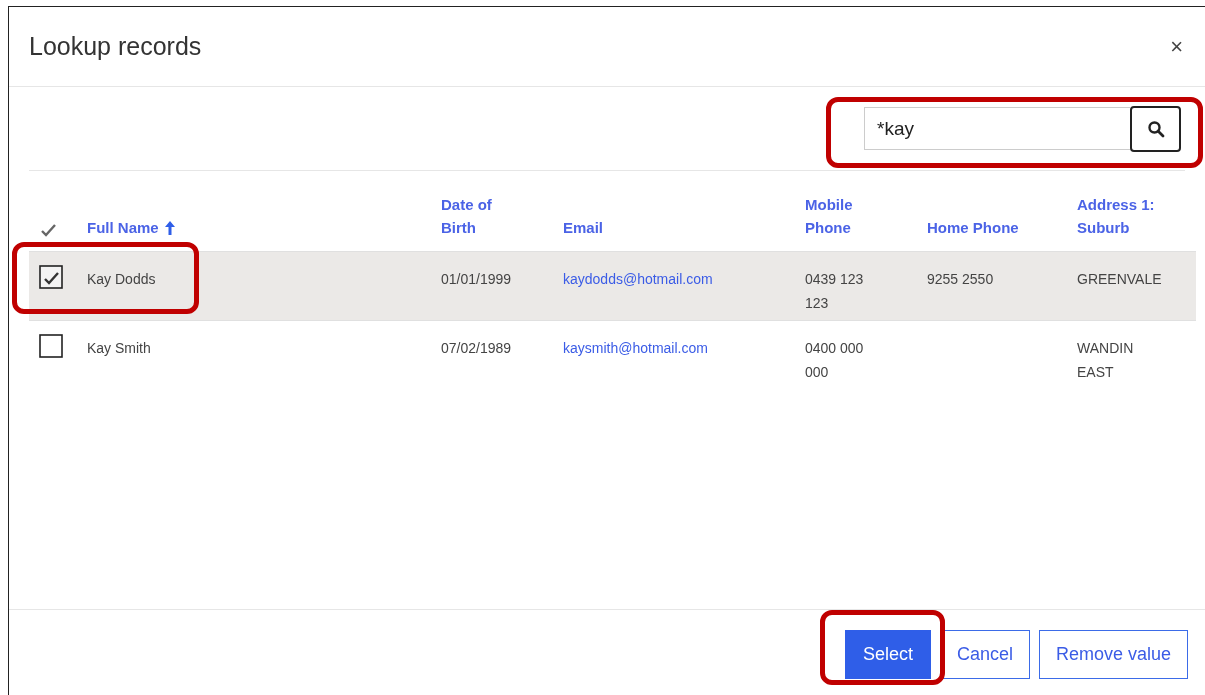 Image resolution: width=1205 pixels, height=695 pixels. I want to click on table-cell: 0439 123 123, so click(834, 291).